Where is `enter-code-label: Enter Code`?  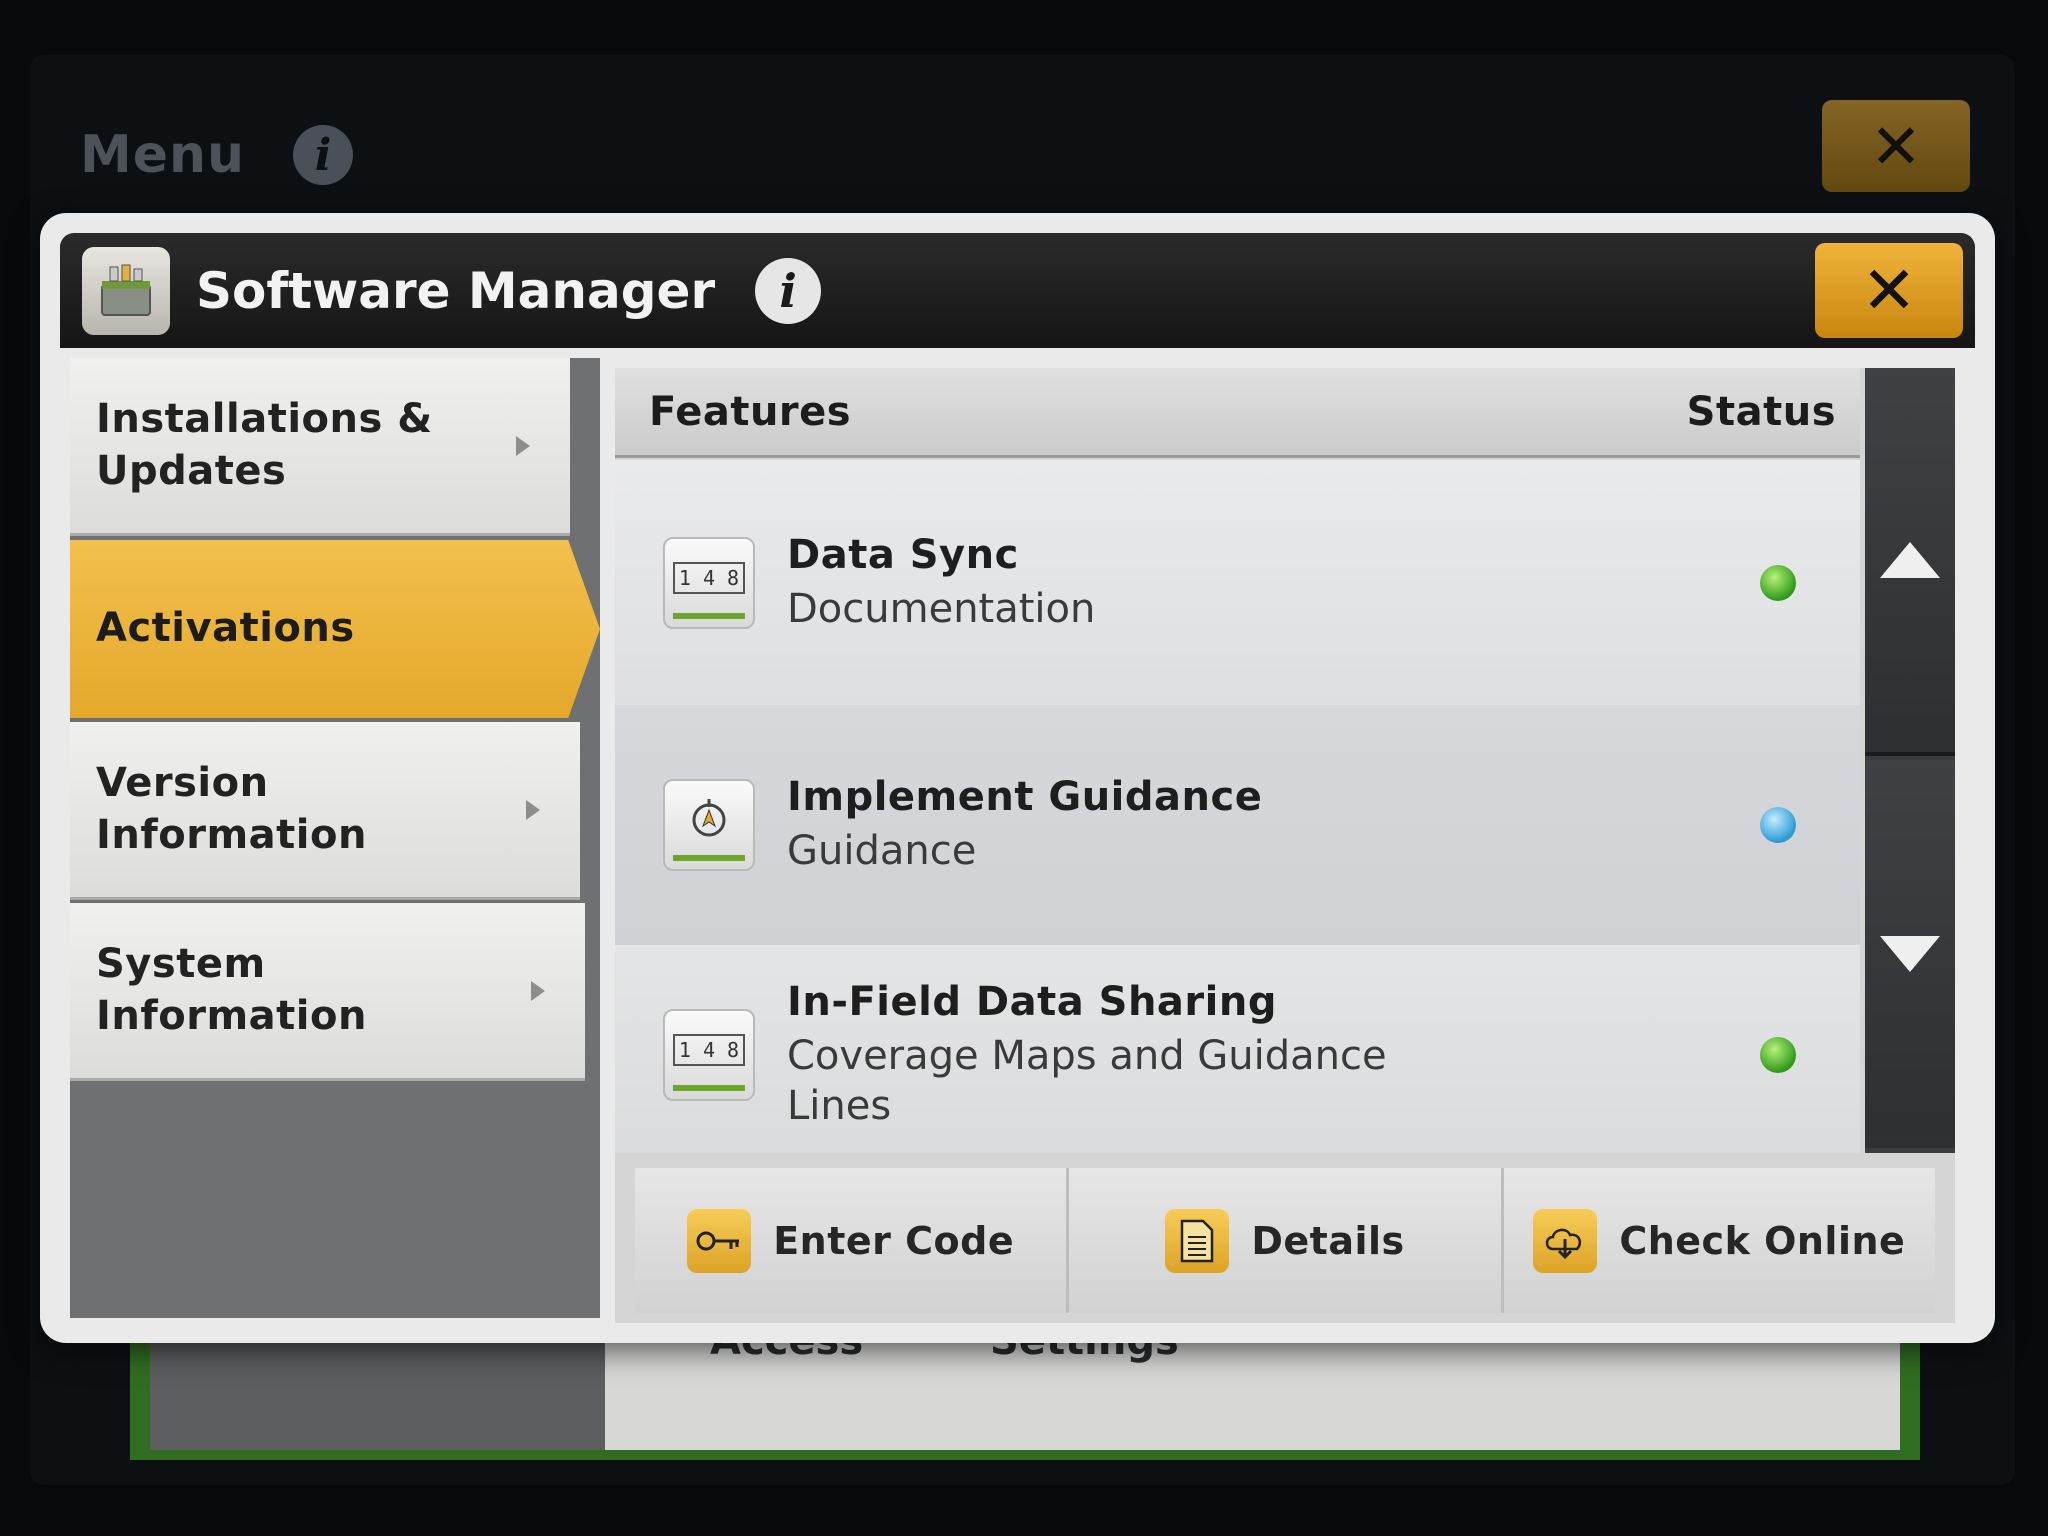 enter-code-label: Enter Code is located at coordinates (894, 1240).